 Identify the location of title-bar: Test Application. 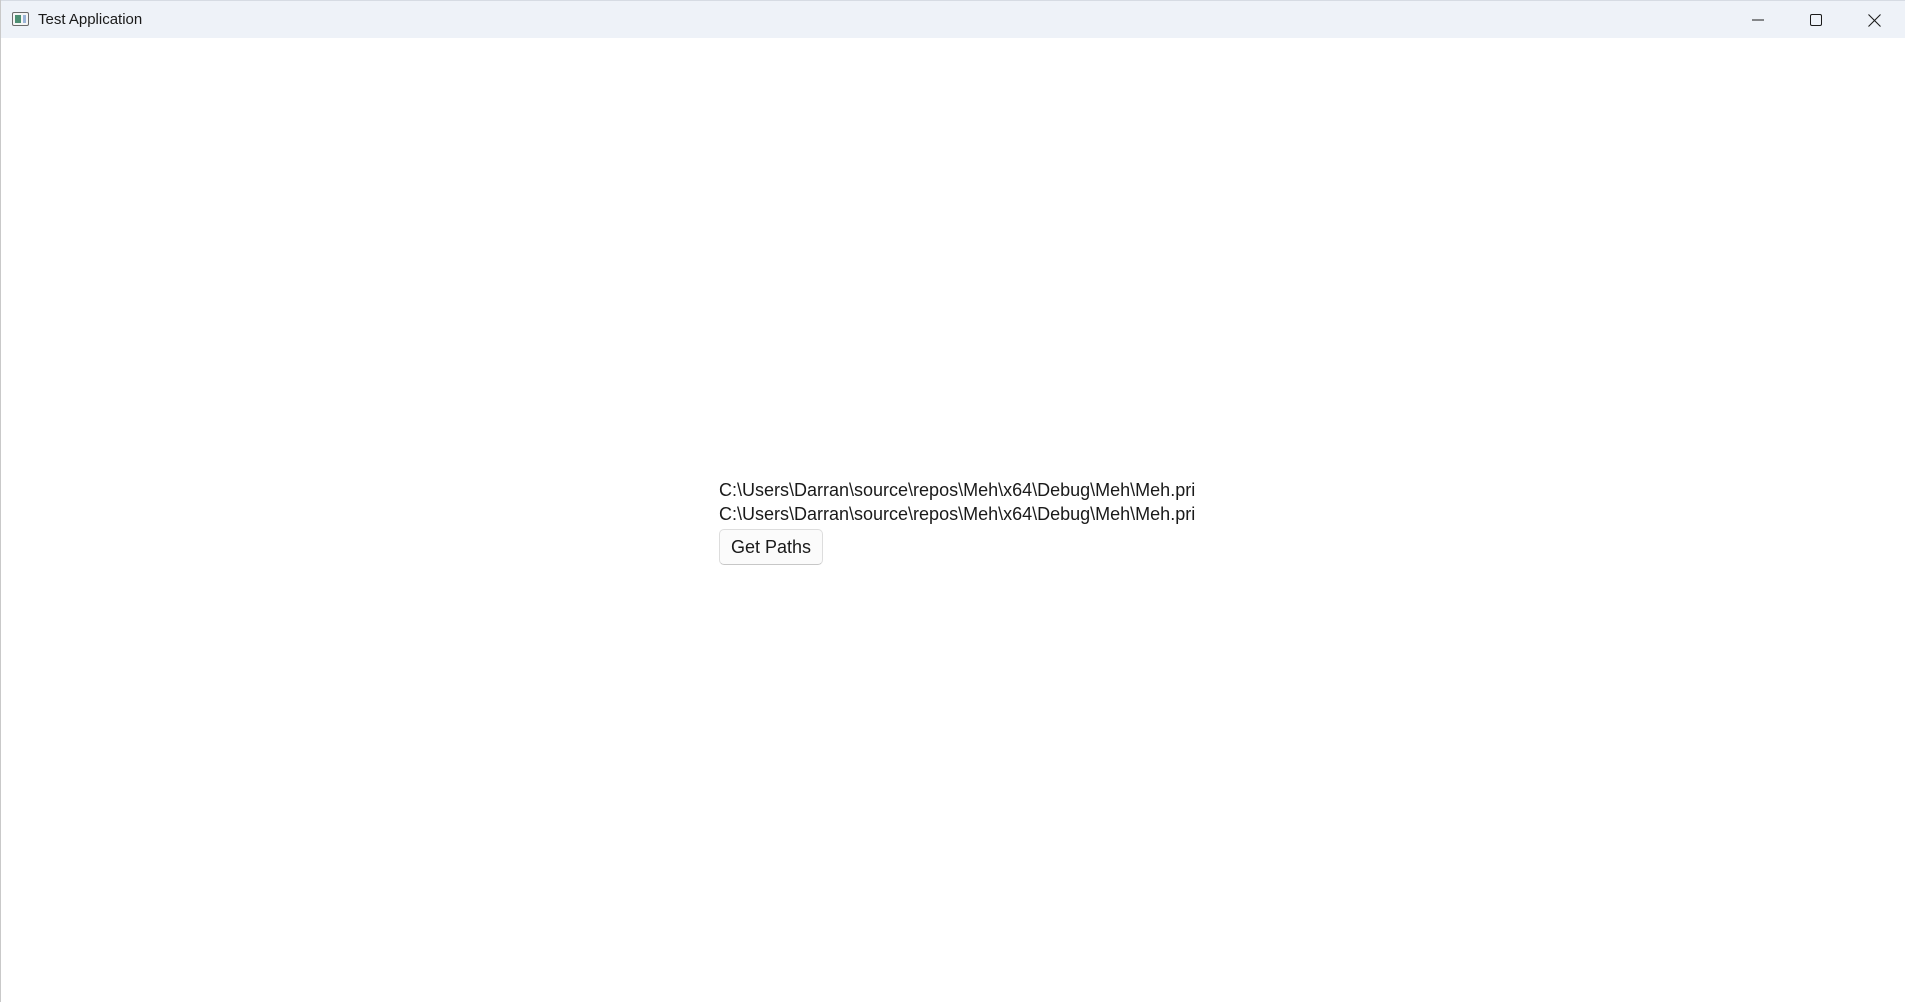
(953, 19).